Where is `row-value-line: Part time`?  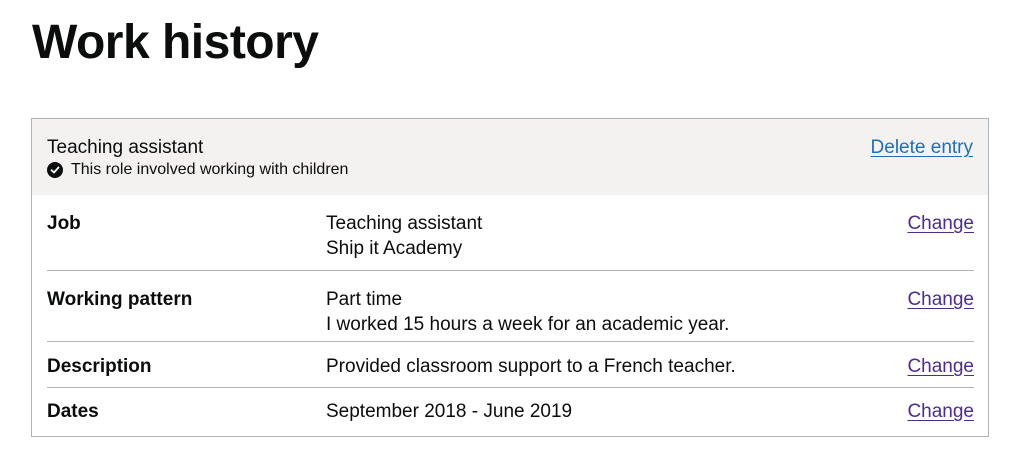
row-value-line: Part time is located at coordinates (364, 299).